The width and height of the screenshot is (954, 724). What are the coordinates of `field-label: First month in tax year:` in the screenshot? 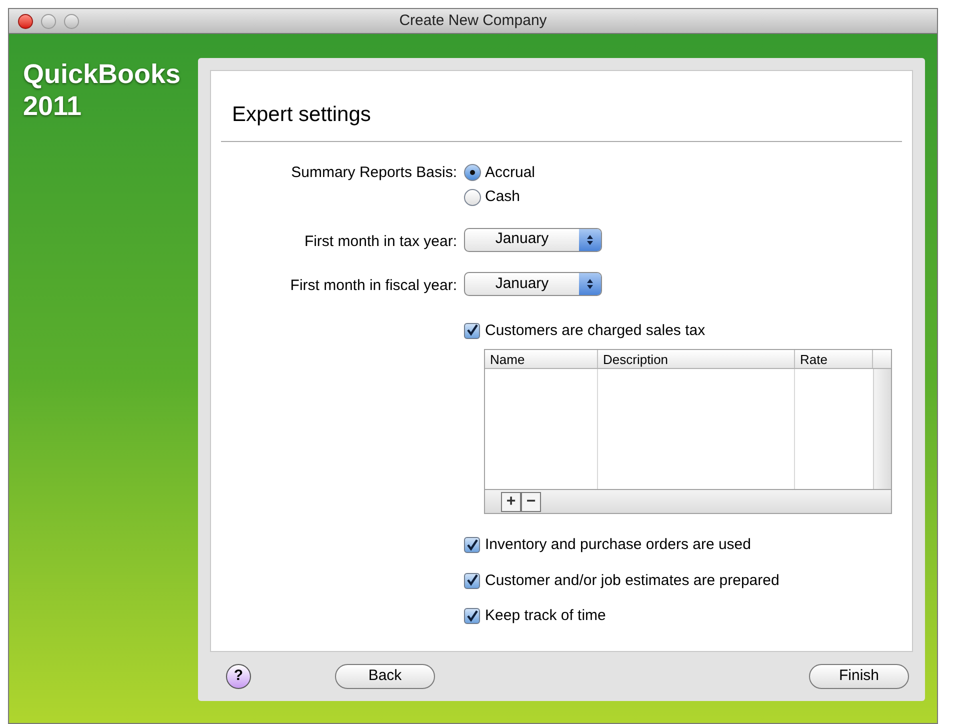 It's located at (380, 242).